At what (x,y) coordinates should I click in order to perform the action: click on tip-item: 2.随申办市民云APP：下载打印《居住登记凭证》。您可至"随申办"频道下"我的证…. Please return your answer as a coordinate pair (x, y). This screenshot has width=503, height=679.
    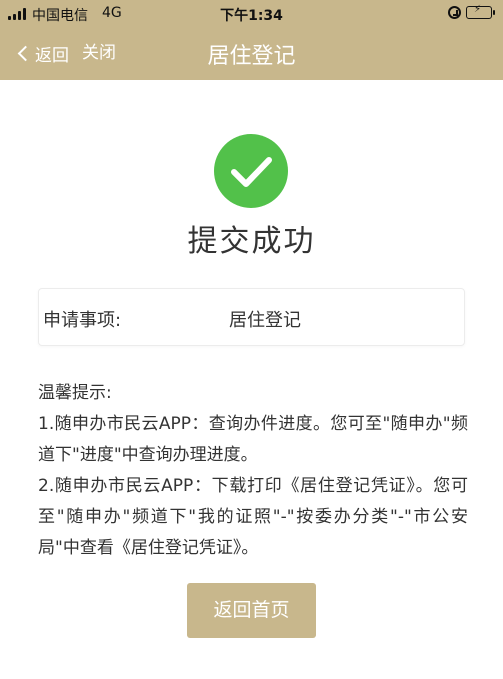
    Looking at the image, I should click on (253, 517).